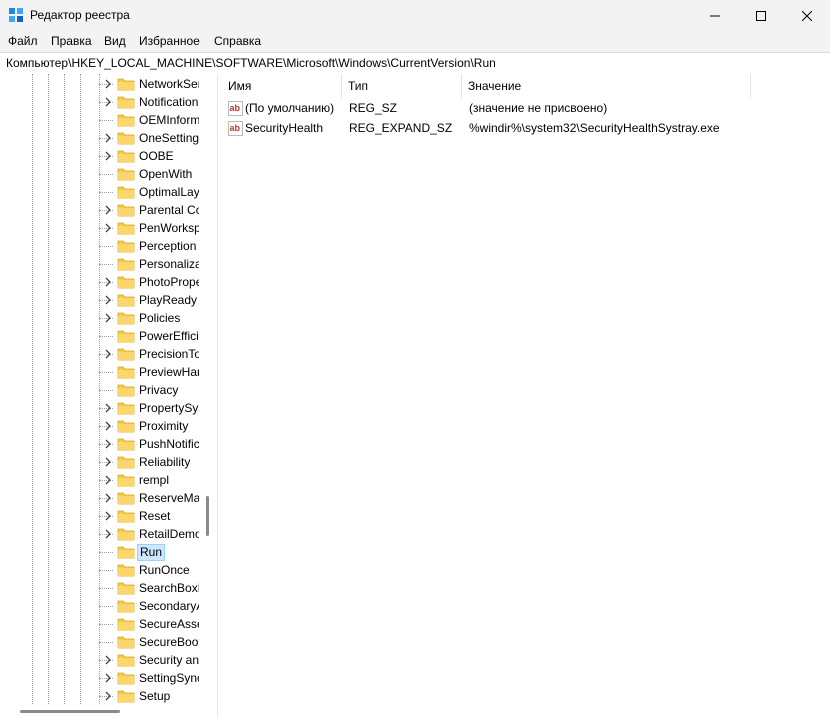  Describe the element at coordinates (100, 354) in the screenshot. I see `tree-item: PrecisionTo` at that location.